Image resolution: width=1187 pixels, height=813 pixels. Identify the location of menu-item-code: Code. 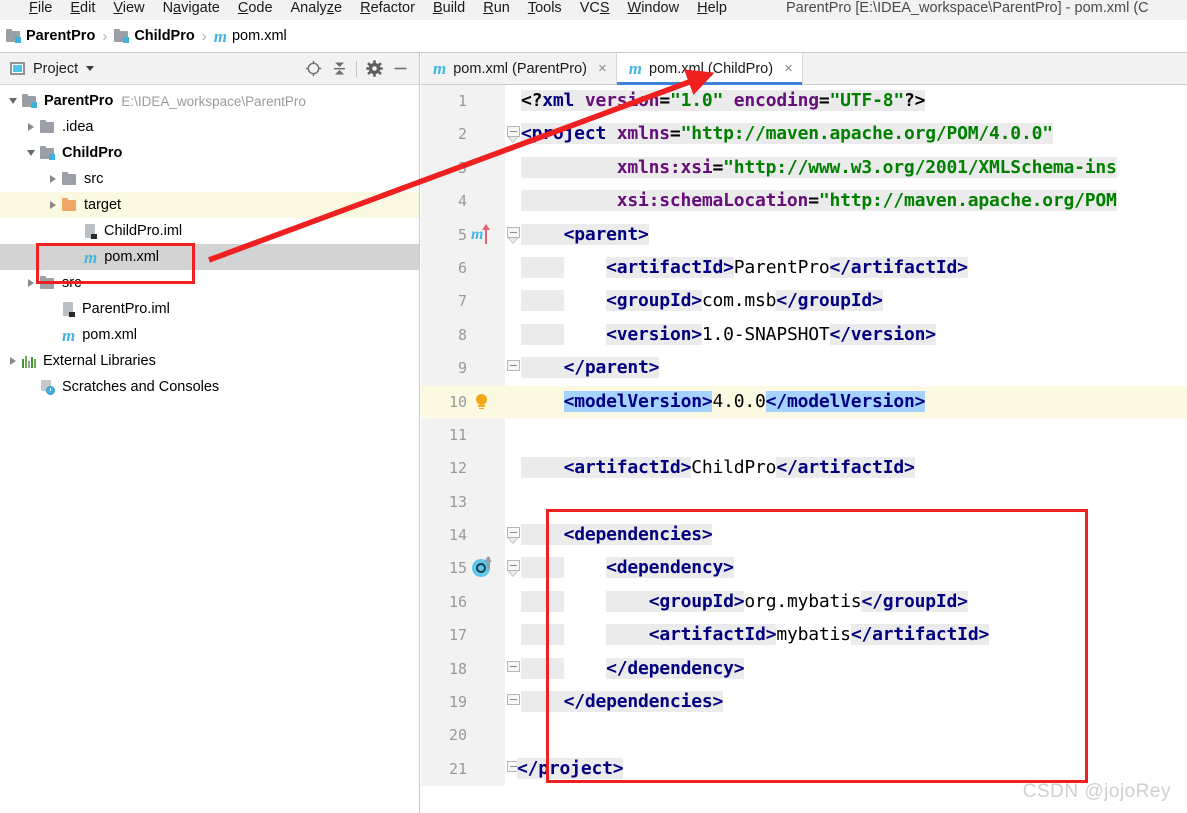
(255, 8).